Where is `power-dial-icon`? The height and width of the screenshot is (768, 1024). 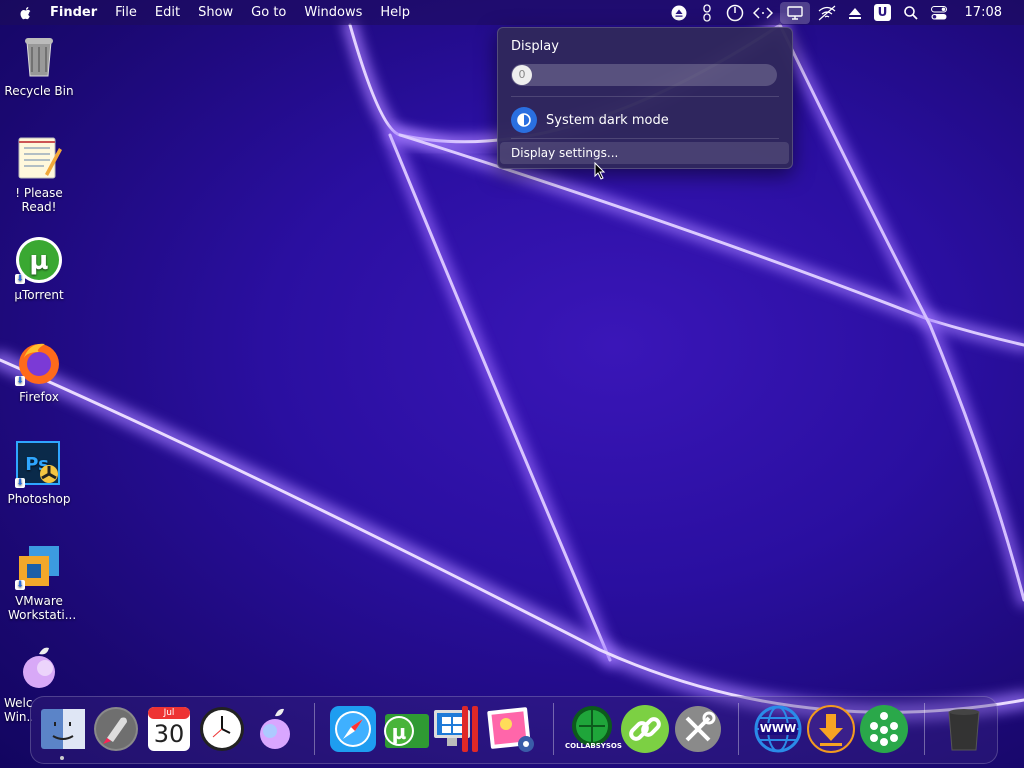
power-dial-icon is located at coordinates (735, 13).